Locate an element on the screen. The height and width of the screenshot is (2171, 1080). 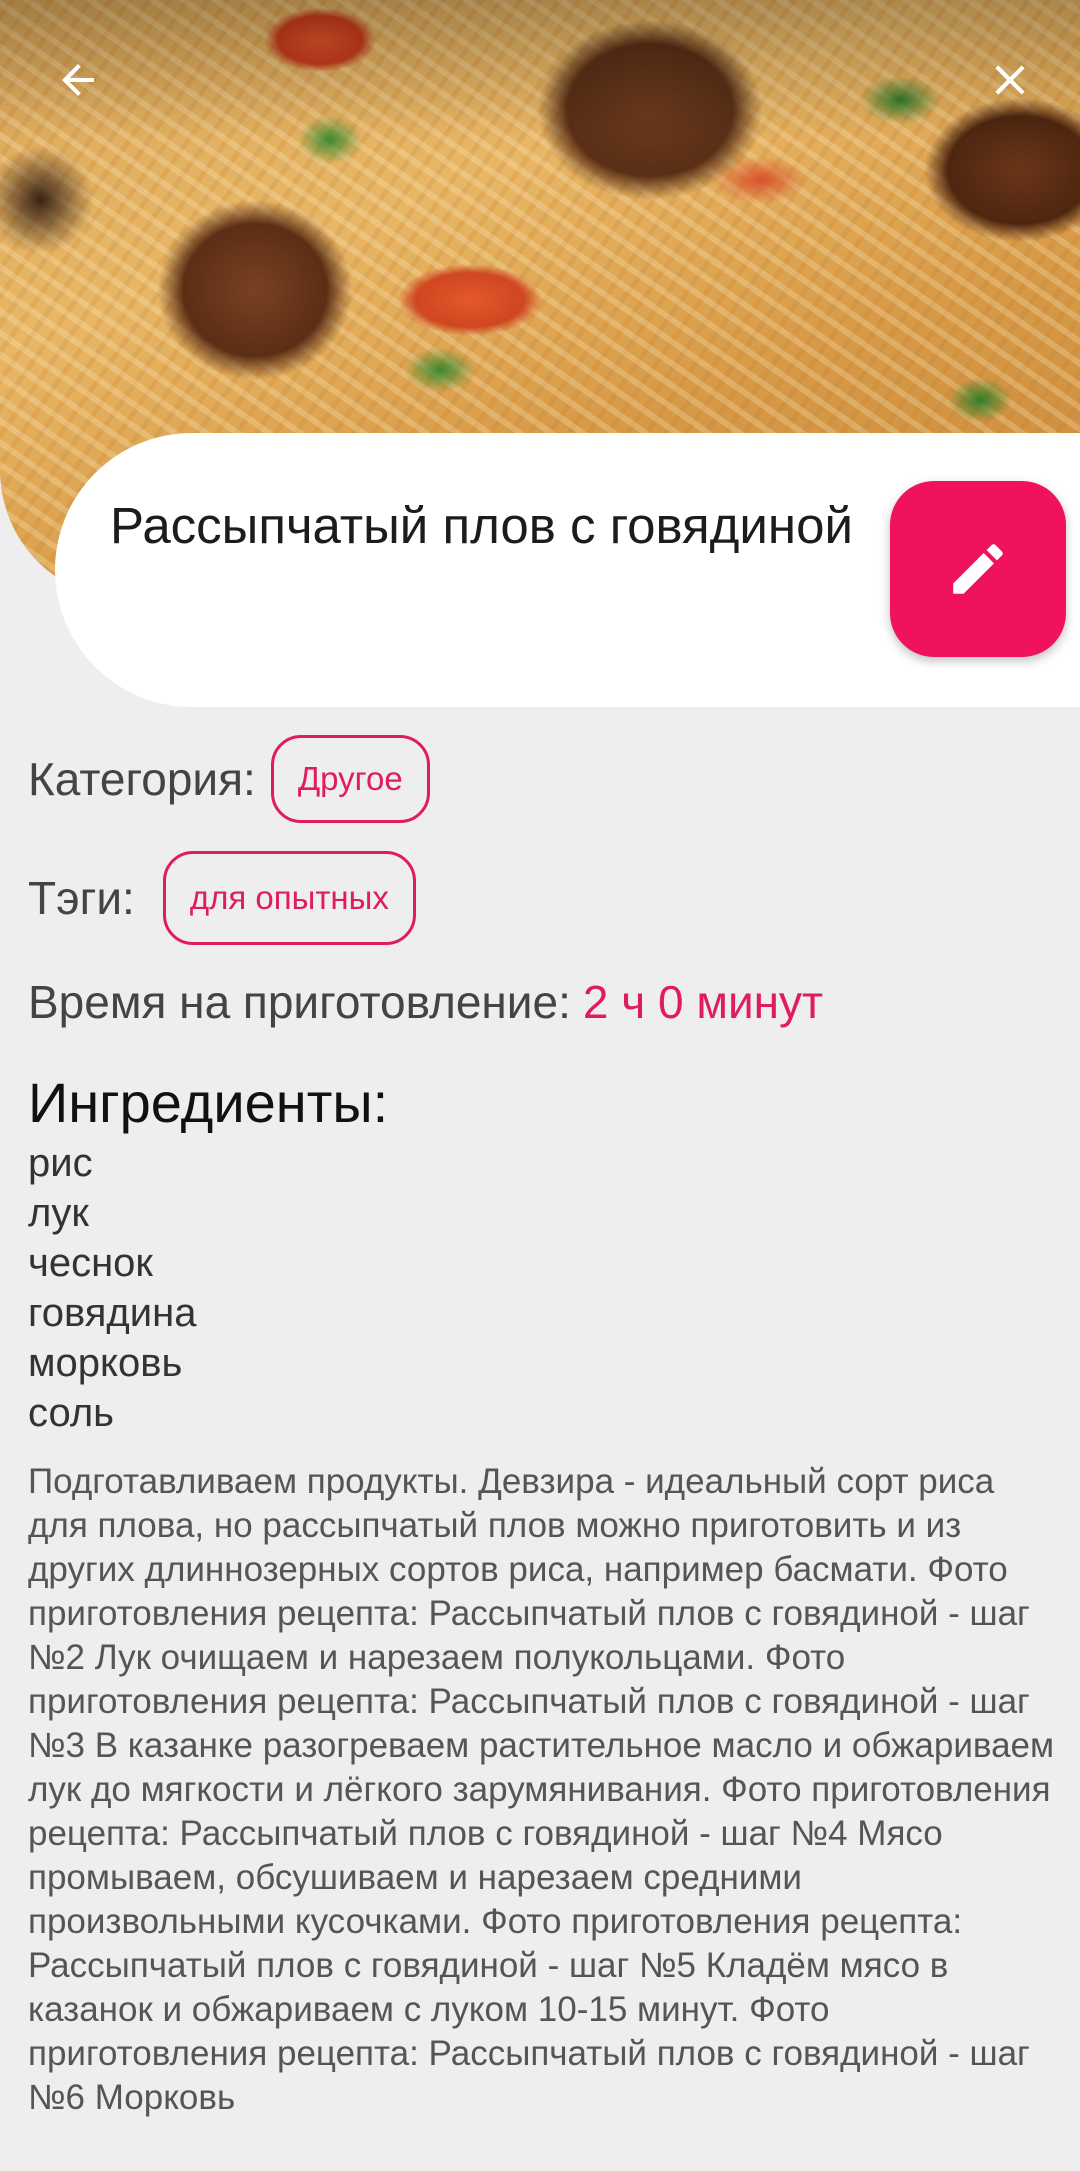
tag-chip: для опытных is located at coordinates (289, 898).